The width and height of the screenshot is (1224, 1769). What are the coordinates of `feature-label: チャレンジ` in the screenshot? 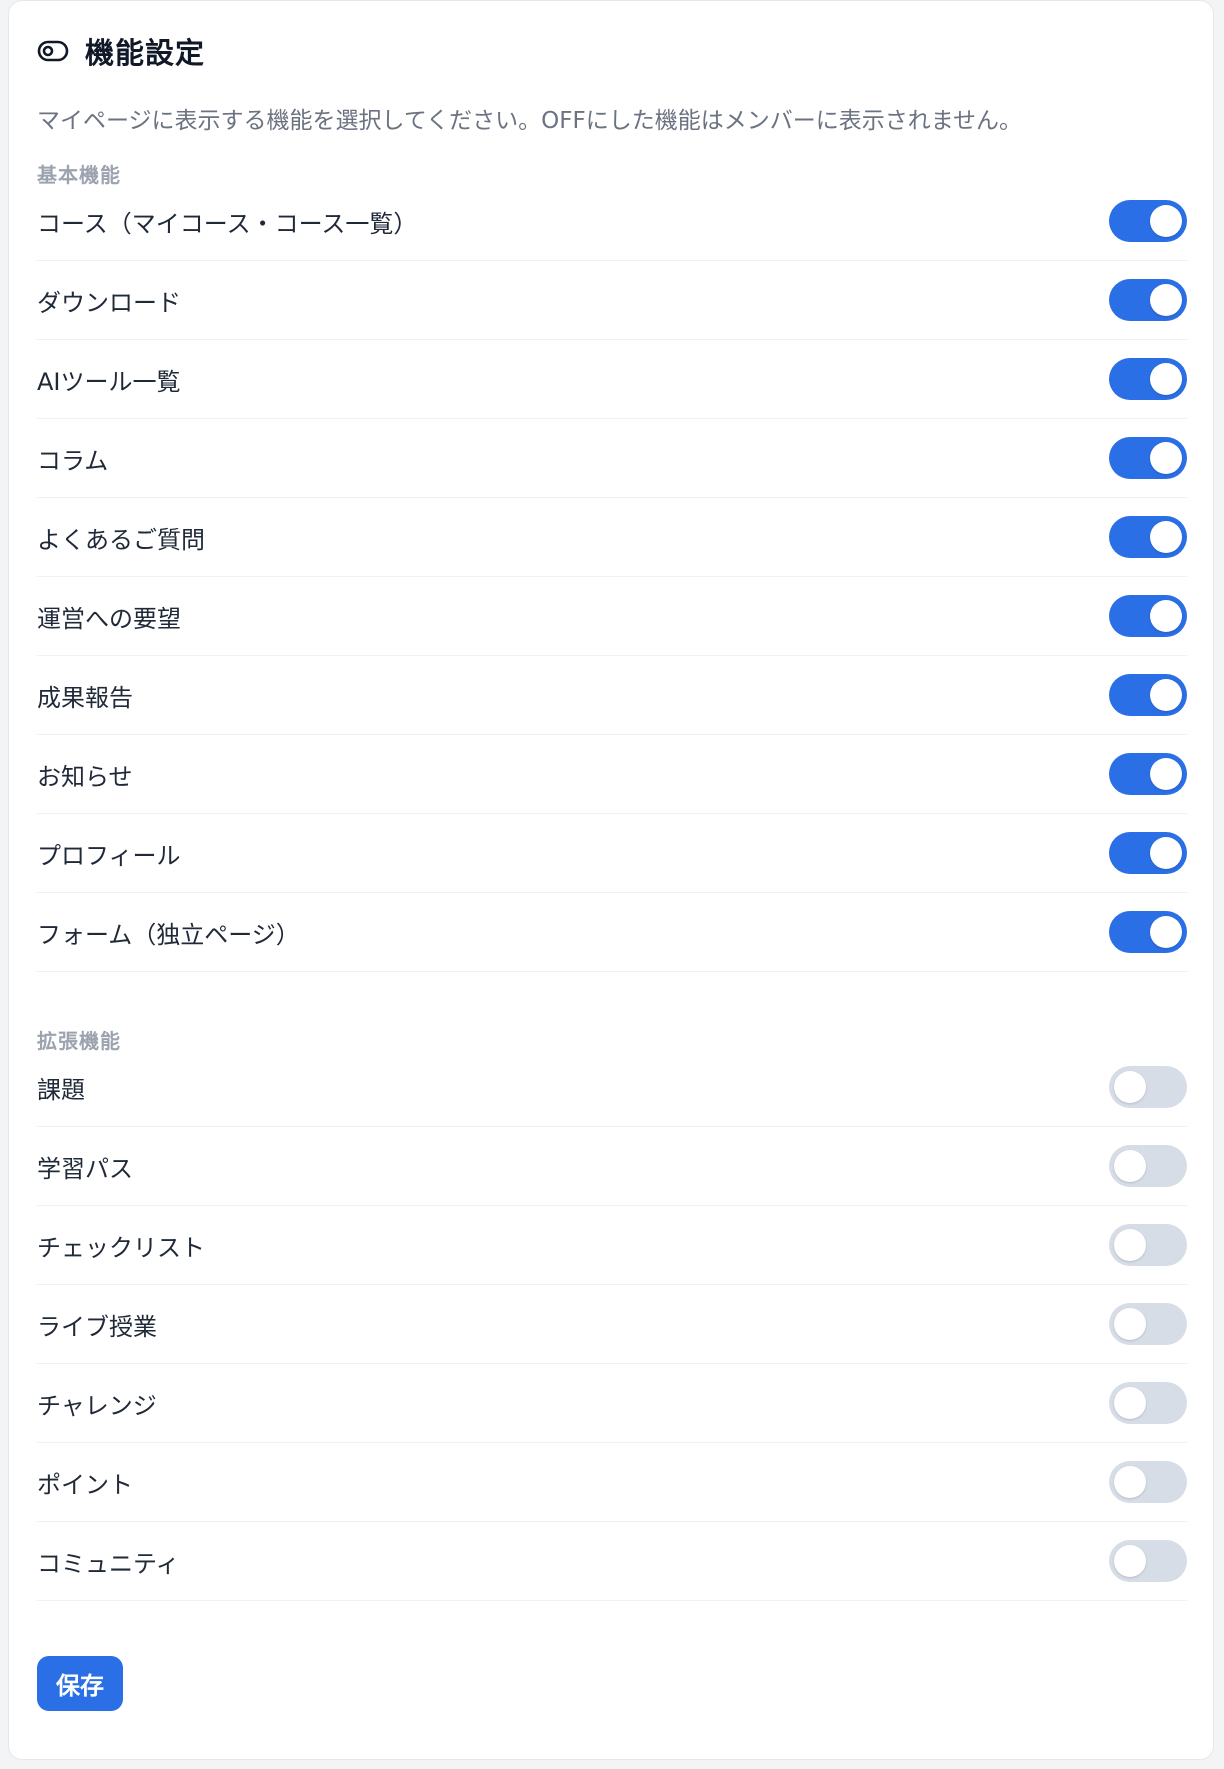 It's located at (97, 1405).